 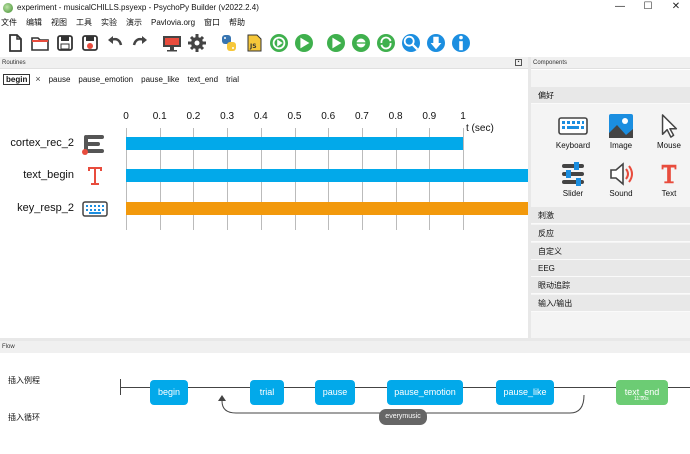 I want to click on compile-python-button, so click(x=229, y=43).